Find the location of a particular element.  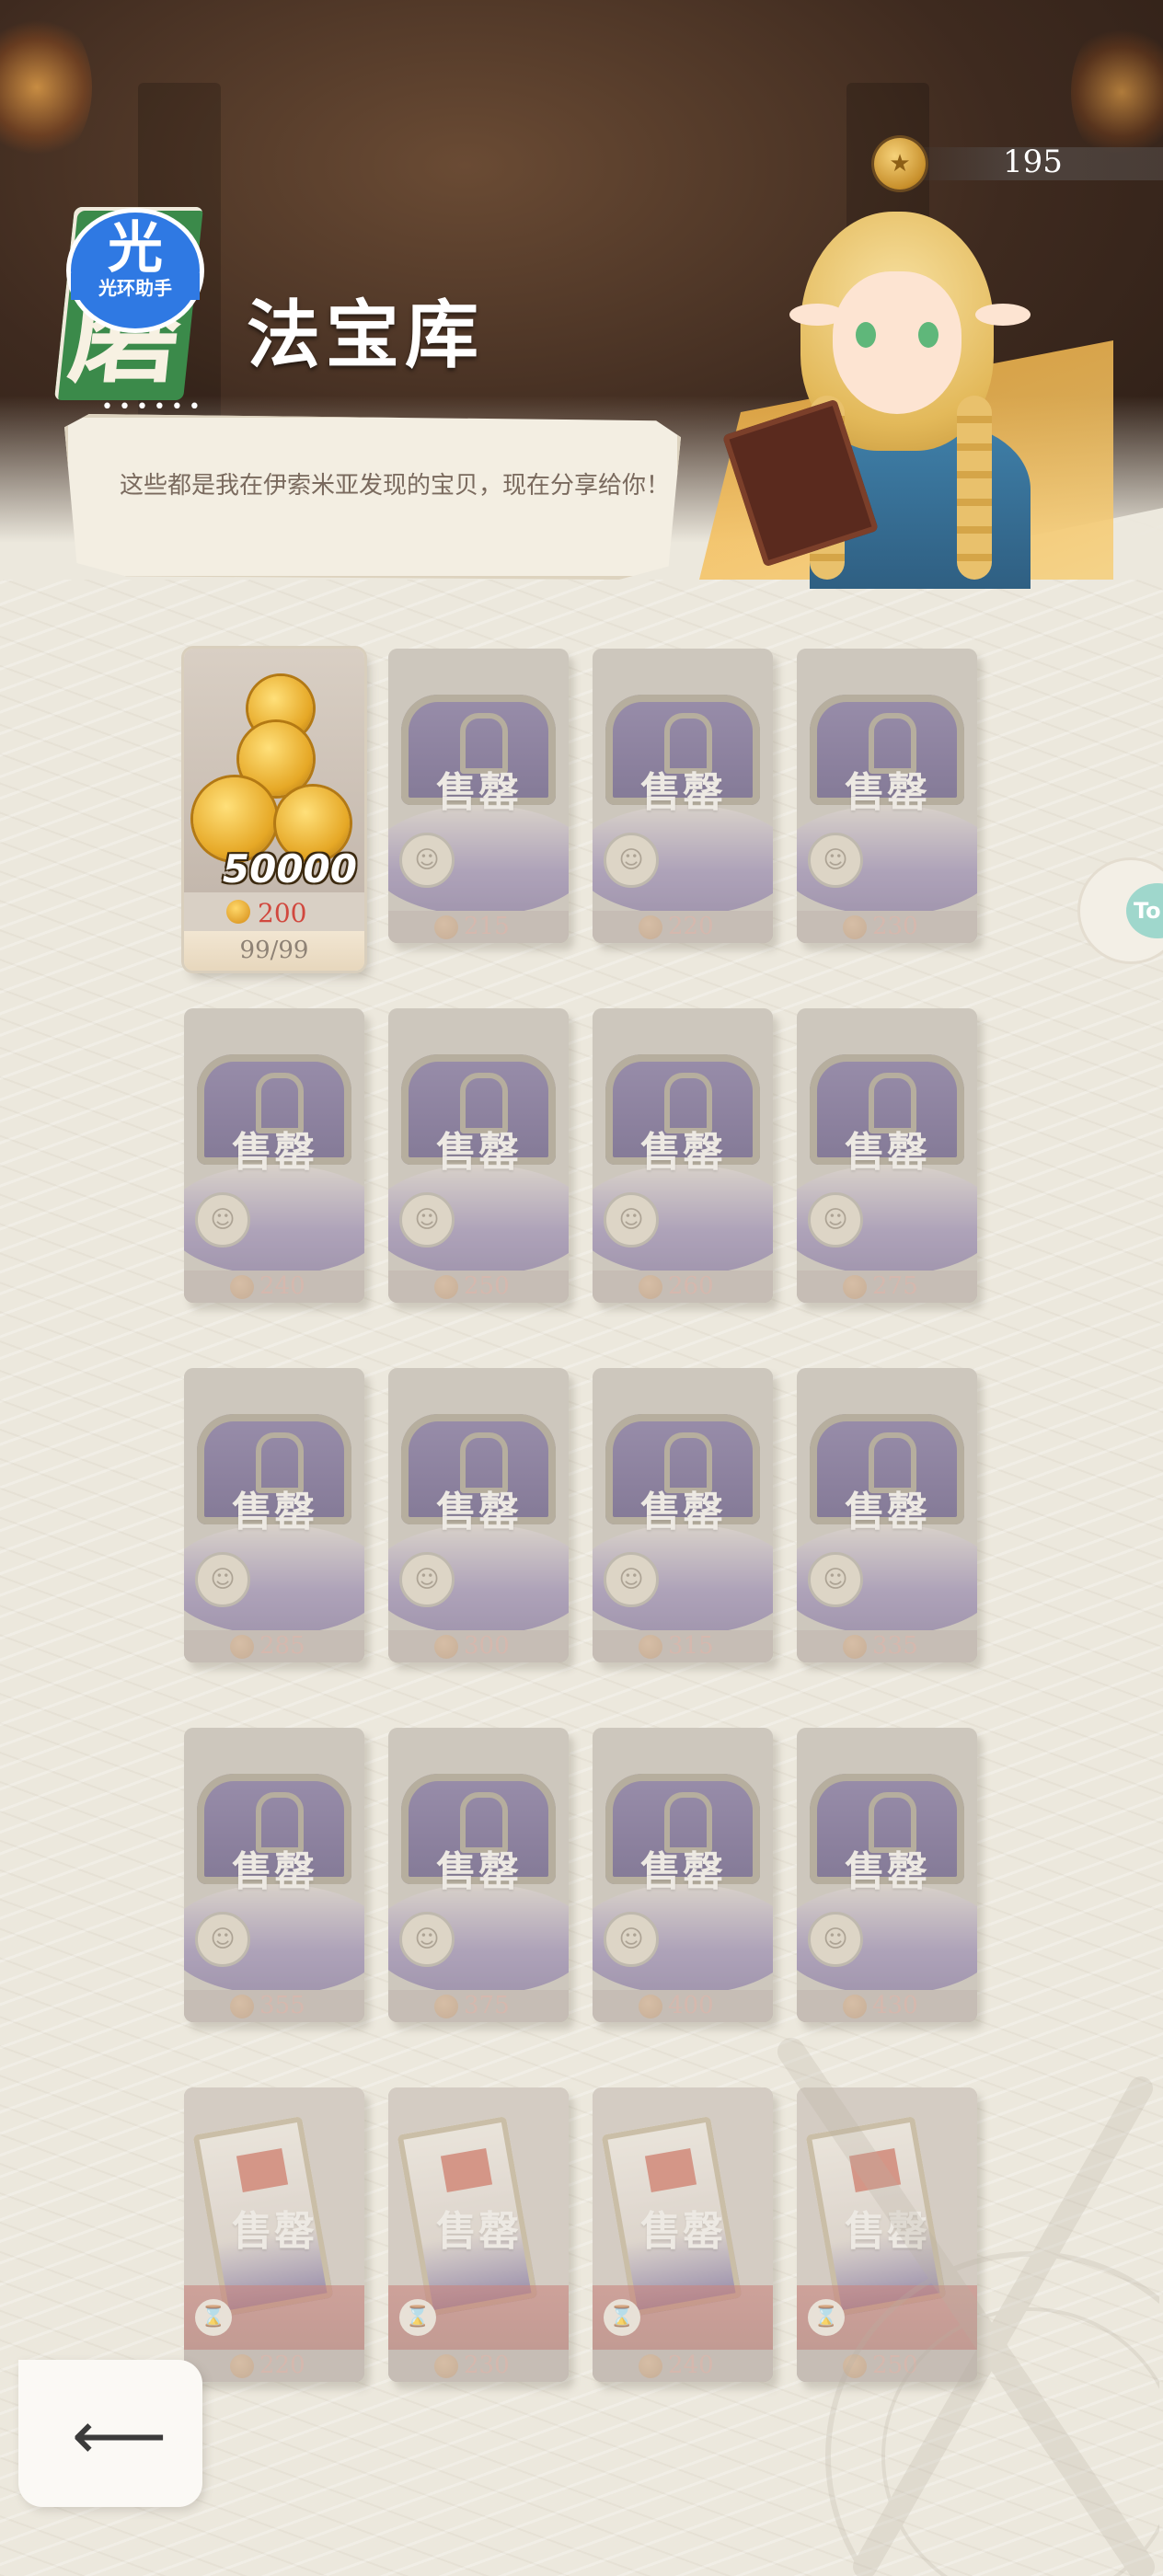

watermark-badge-char: 光 is located at coordinates (135, 248).